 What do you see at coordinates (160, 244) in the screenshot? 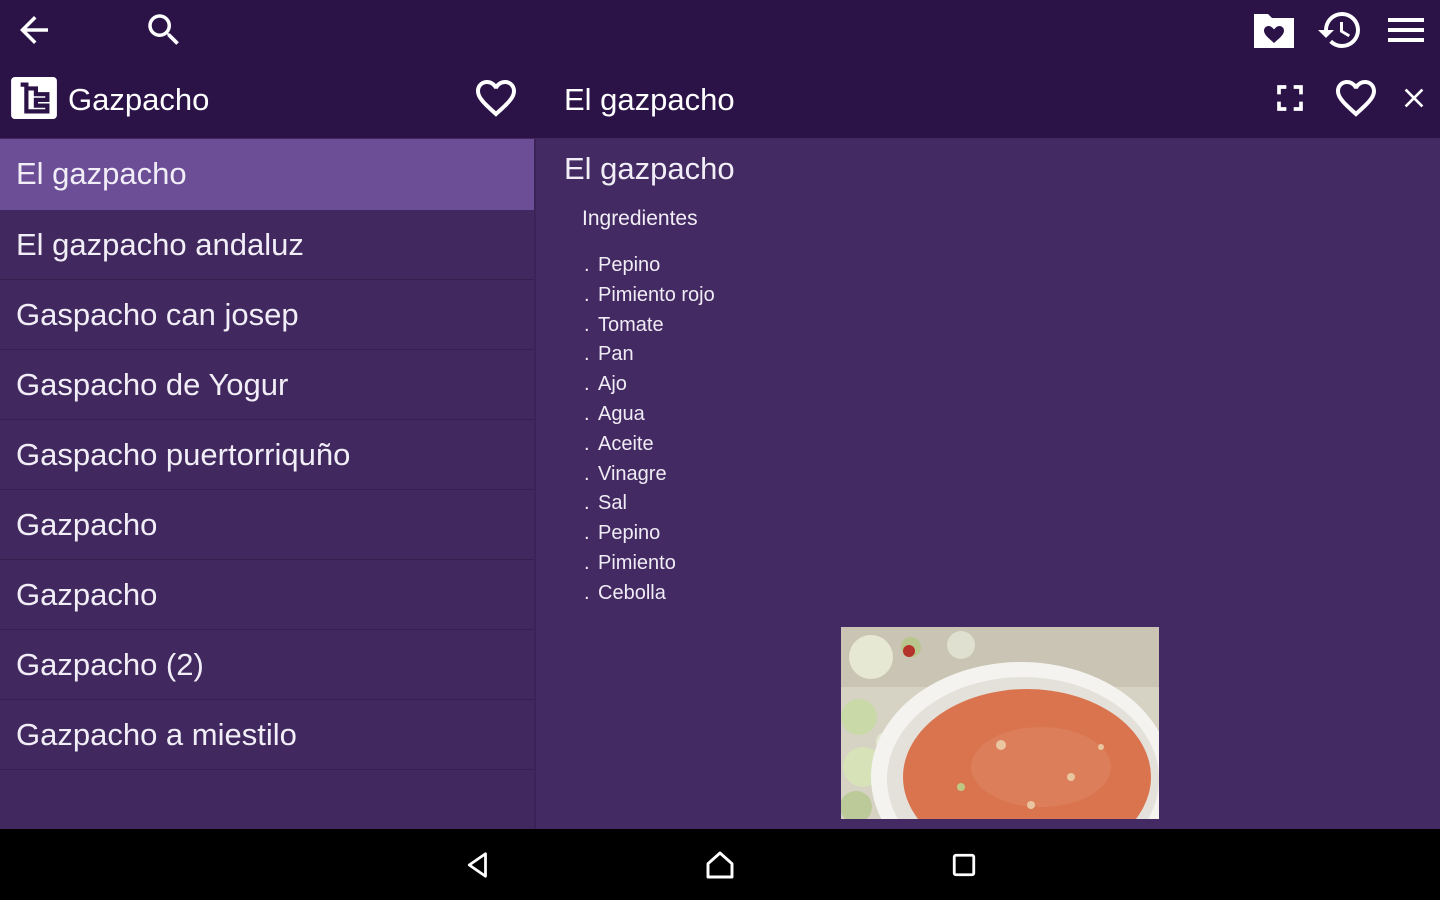
I see `list-item-label: El gazpacho andaluz` at bounding box center [160, 244].